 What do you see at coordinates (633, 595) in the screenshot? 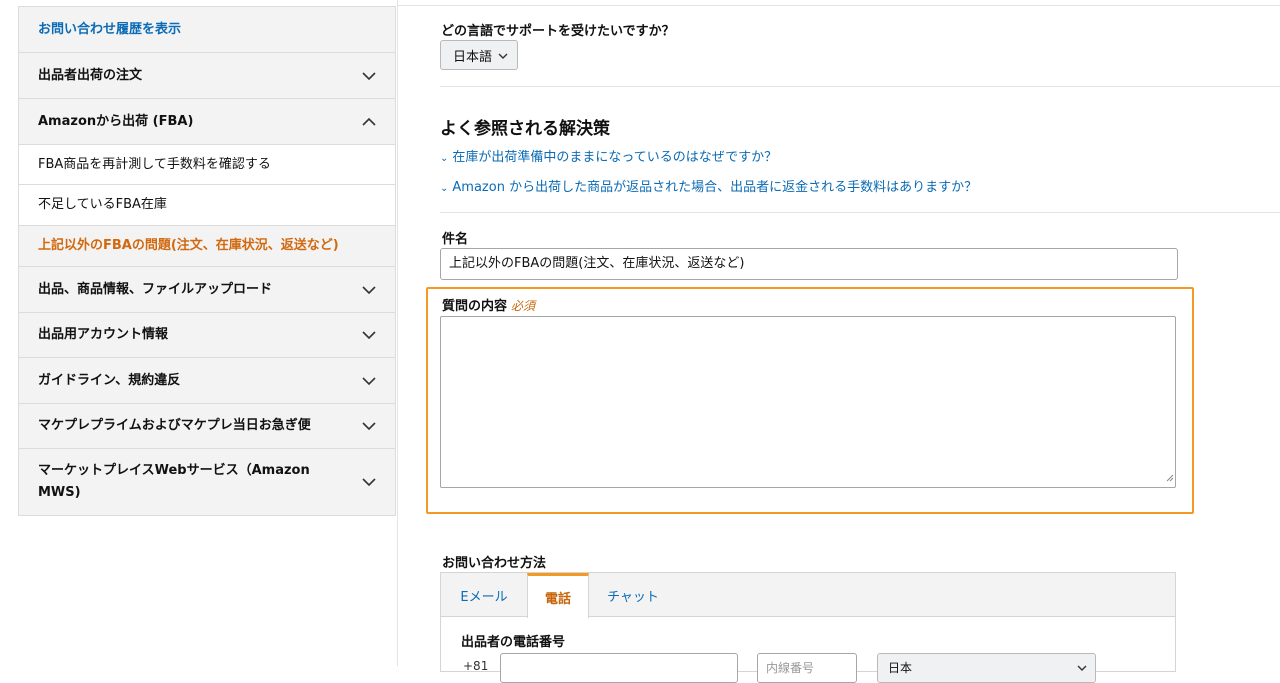
I see `tab-chat: チャット` at bounding box center [633, 595].